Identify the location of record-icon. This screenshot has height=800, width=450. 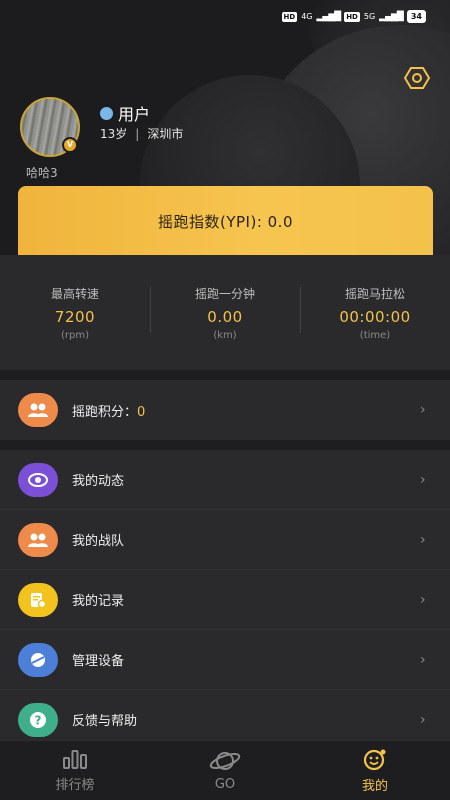
(38, 599).